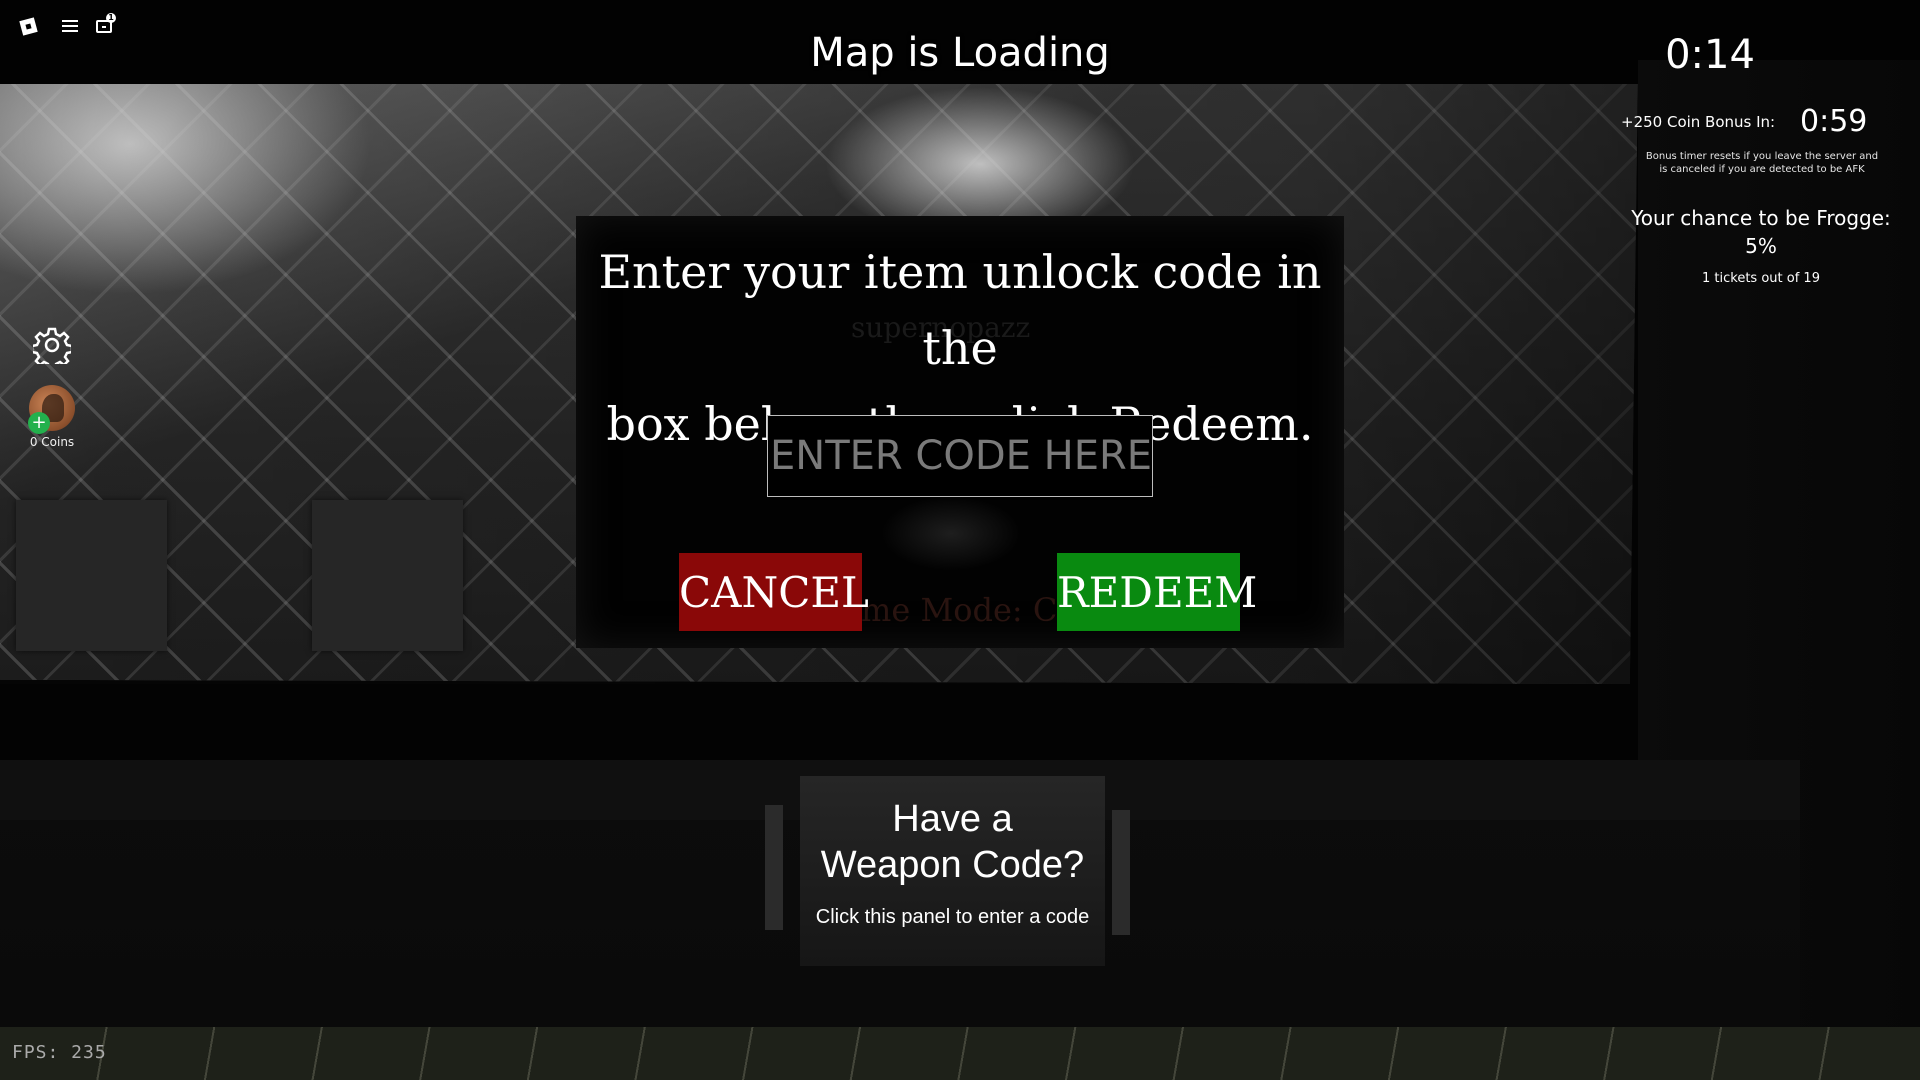 The image size is (1920, 1080). I want to click on redeem-button: REDEEM, so click(1157, 592).